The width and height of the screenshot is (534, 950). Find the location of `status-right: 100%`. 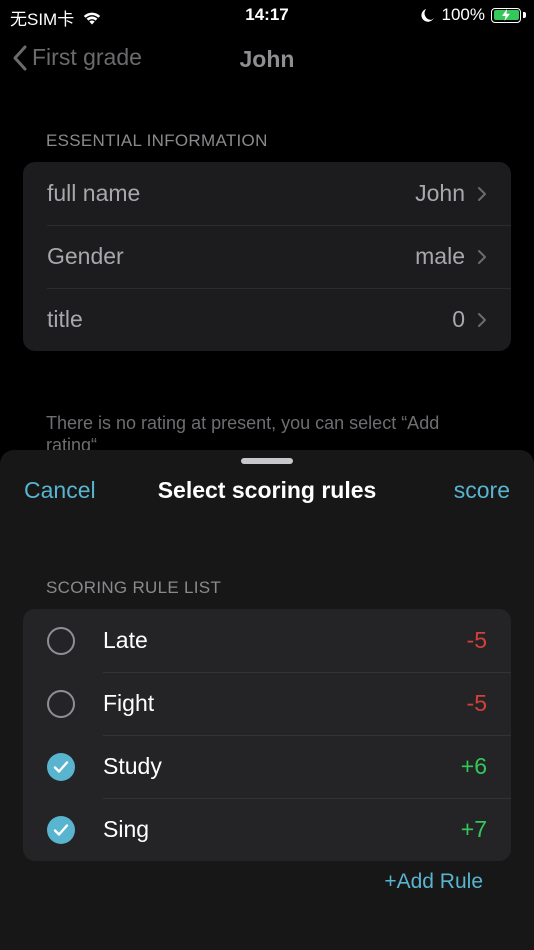

status-right: 100% is located at coordinates (473, 15).